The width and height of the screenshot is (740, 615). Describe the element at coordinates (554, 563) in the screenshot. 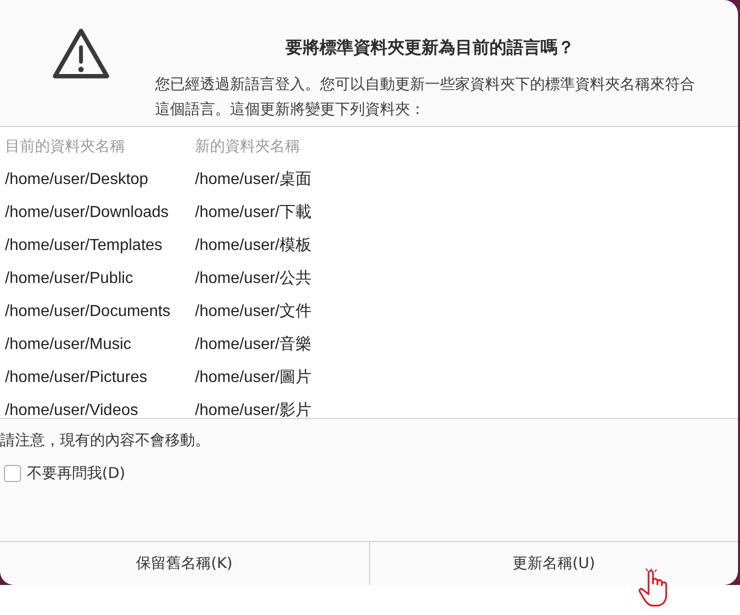

I see `dialog-button: 更新名稱(U)` at that location.